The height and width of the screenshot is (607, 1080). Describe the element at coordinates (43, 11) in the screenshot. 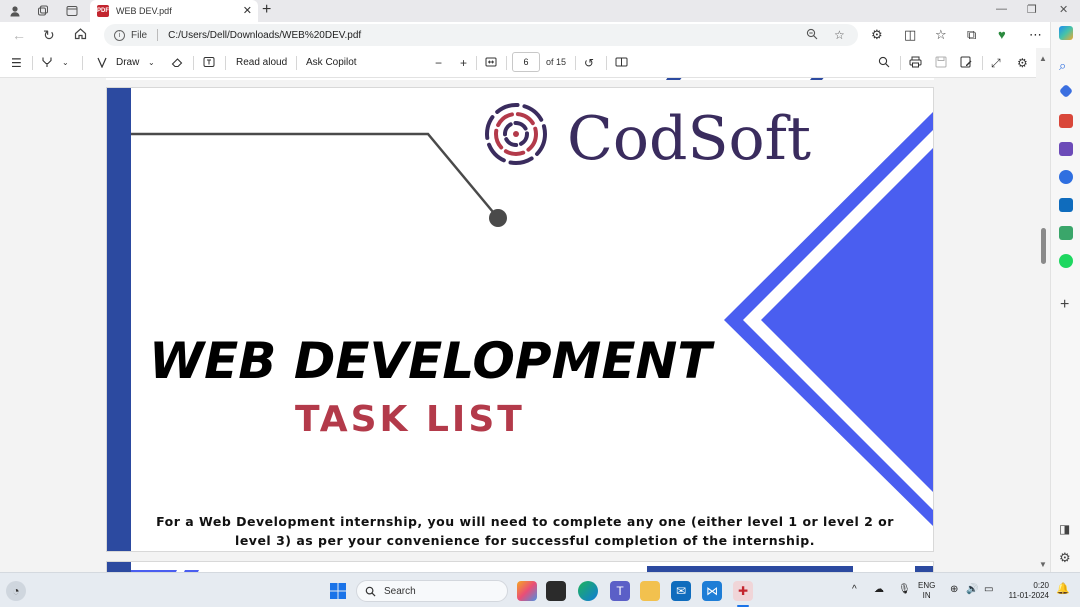

I see `workspaces-icon` at that location.